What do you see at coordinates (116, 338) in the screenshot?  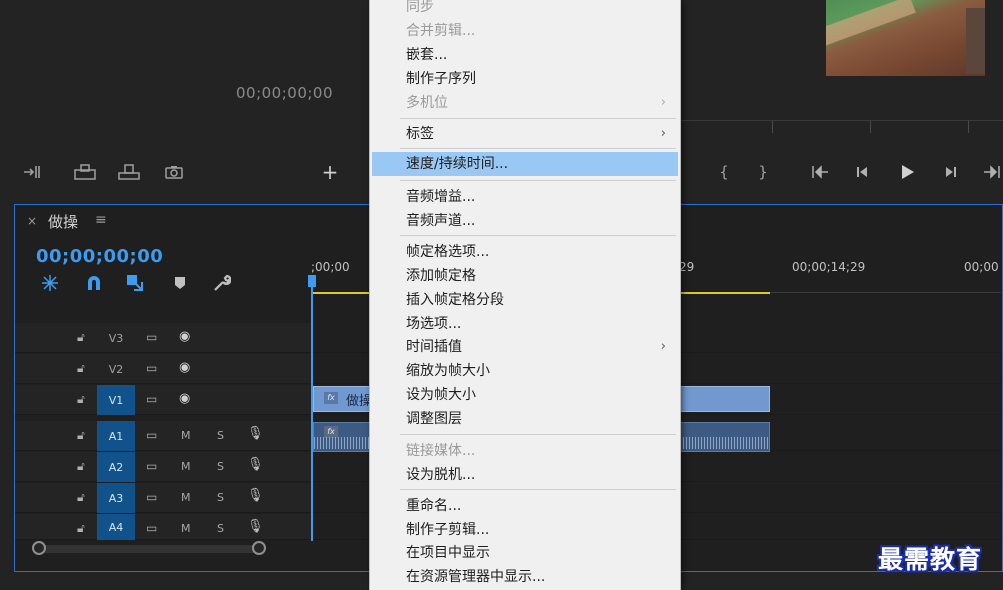 I see `track-name-v3: V3` at bounding box center [116, 338].